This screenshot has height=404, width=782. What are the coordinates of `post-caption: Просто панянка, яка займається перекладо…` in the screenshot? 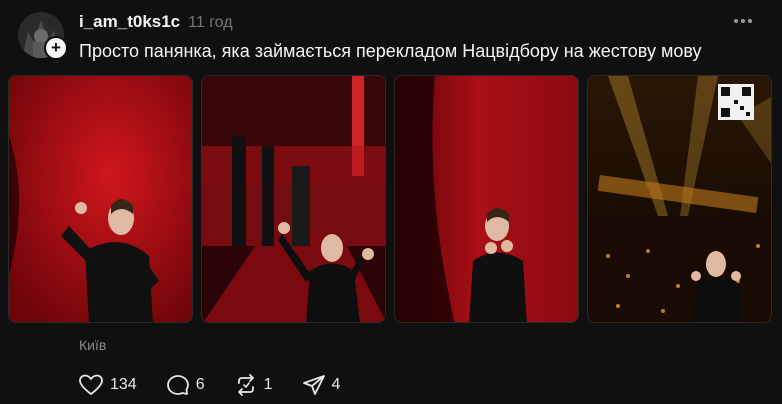 It's located at (390, 51).